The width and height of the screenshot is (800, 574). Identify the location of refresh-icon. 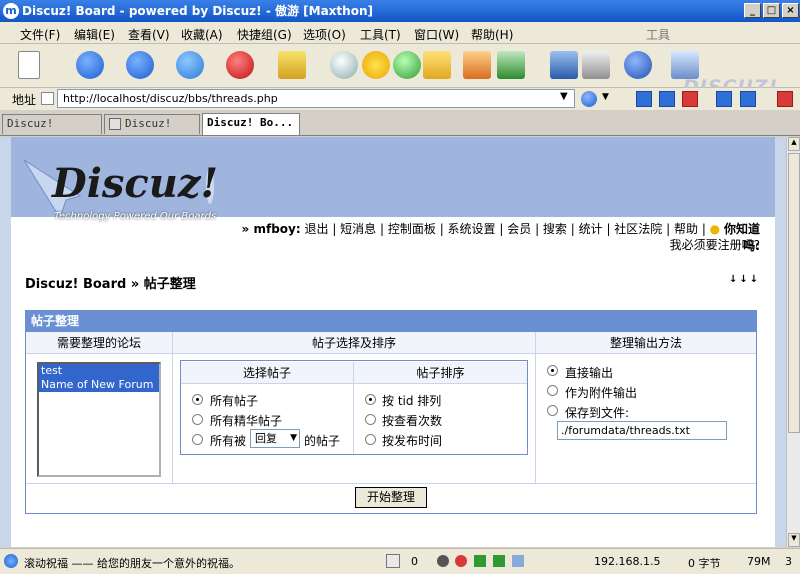
(190, 65).